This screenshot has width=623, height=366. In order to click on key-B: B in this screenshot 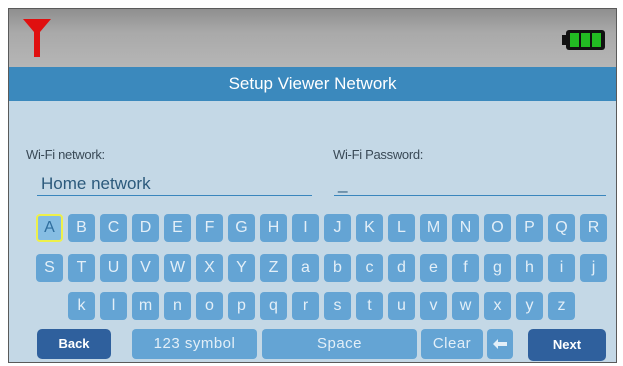, I will do `click(81, 228)`.